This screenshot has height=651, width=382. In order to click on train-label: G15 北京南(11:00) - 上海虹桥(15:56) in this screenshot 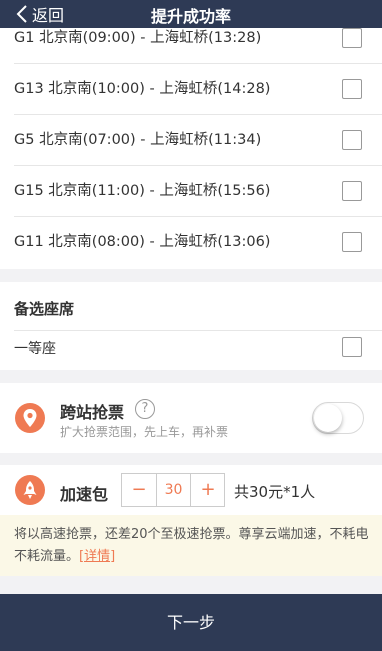, I will do `click(142, 191)`.